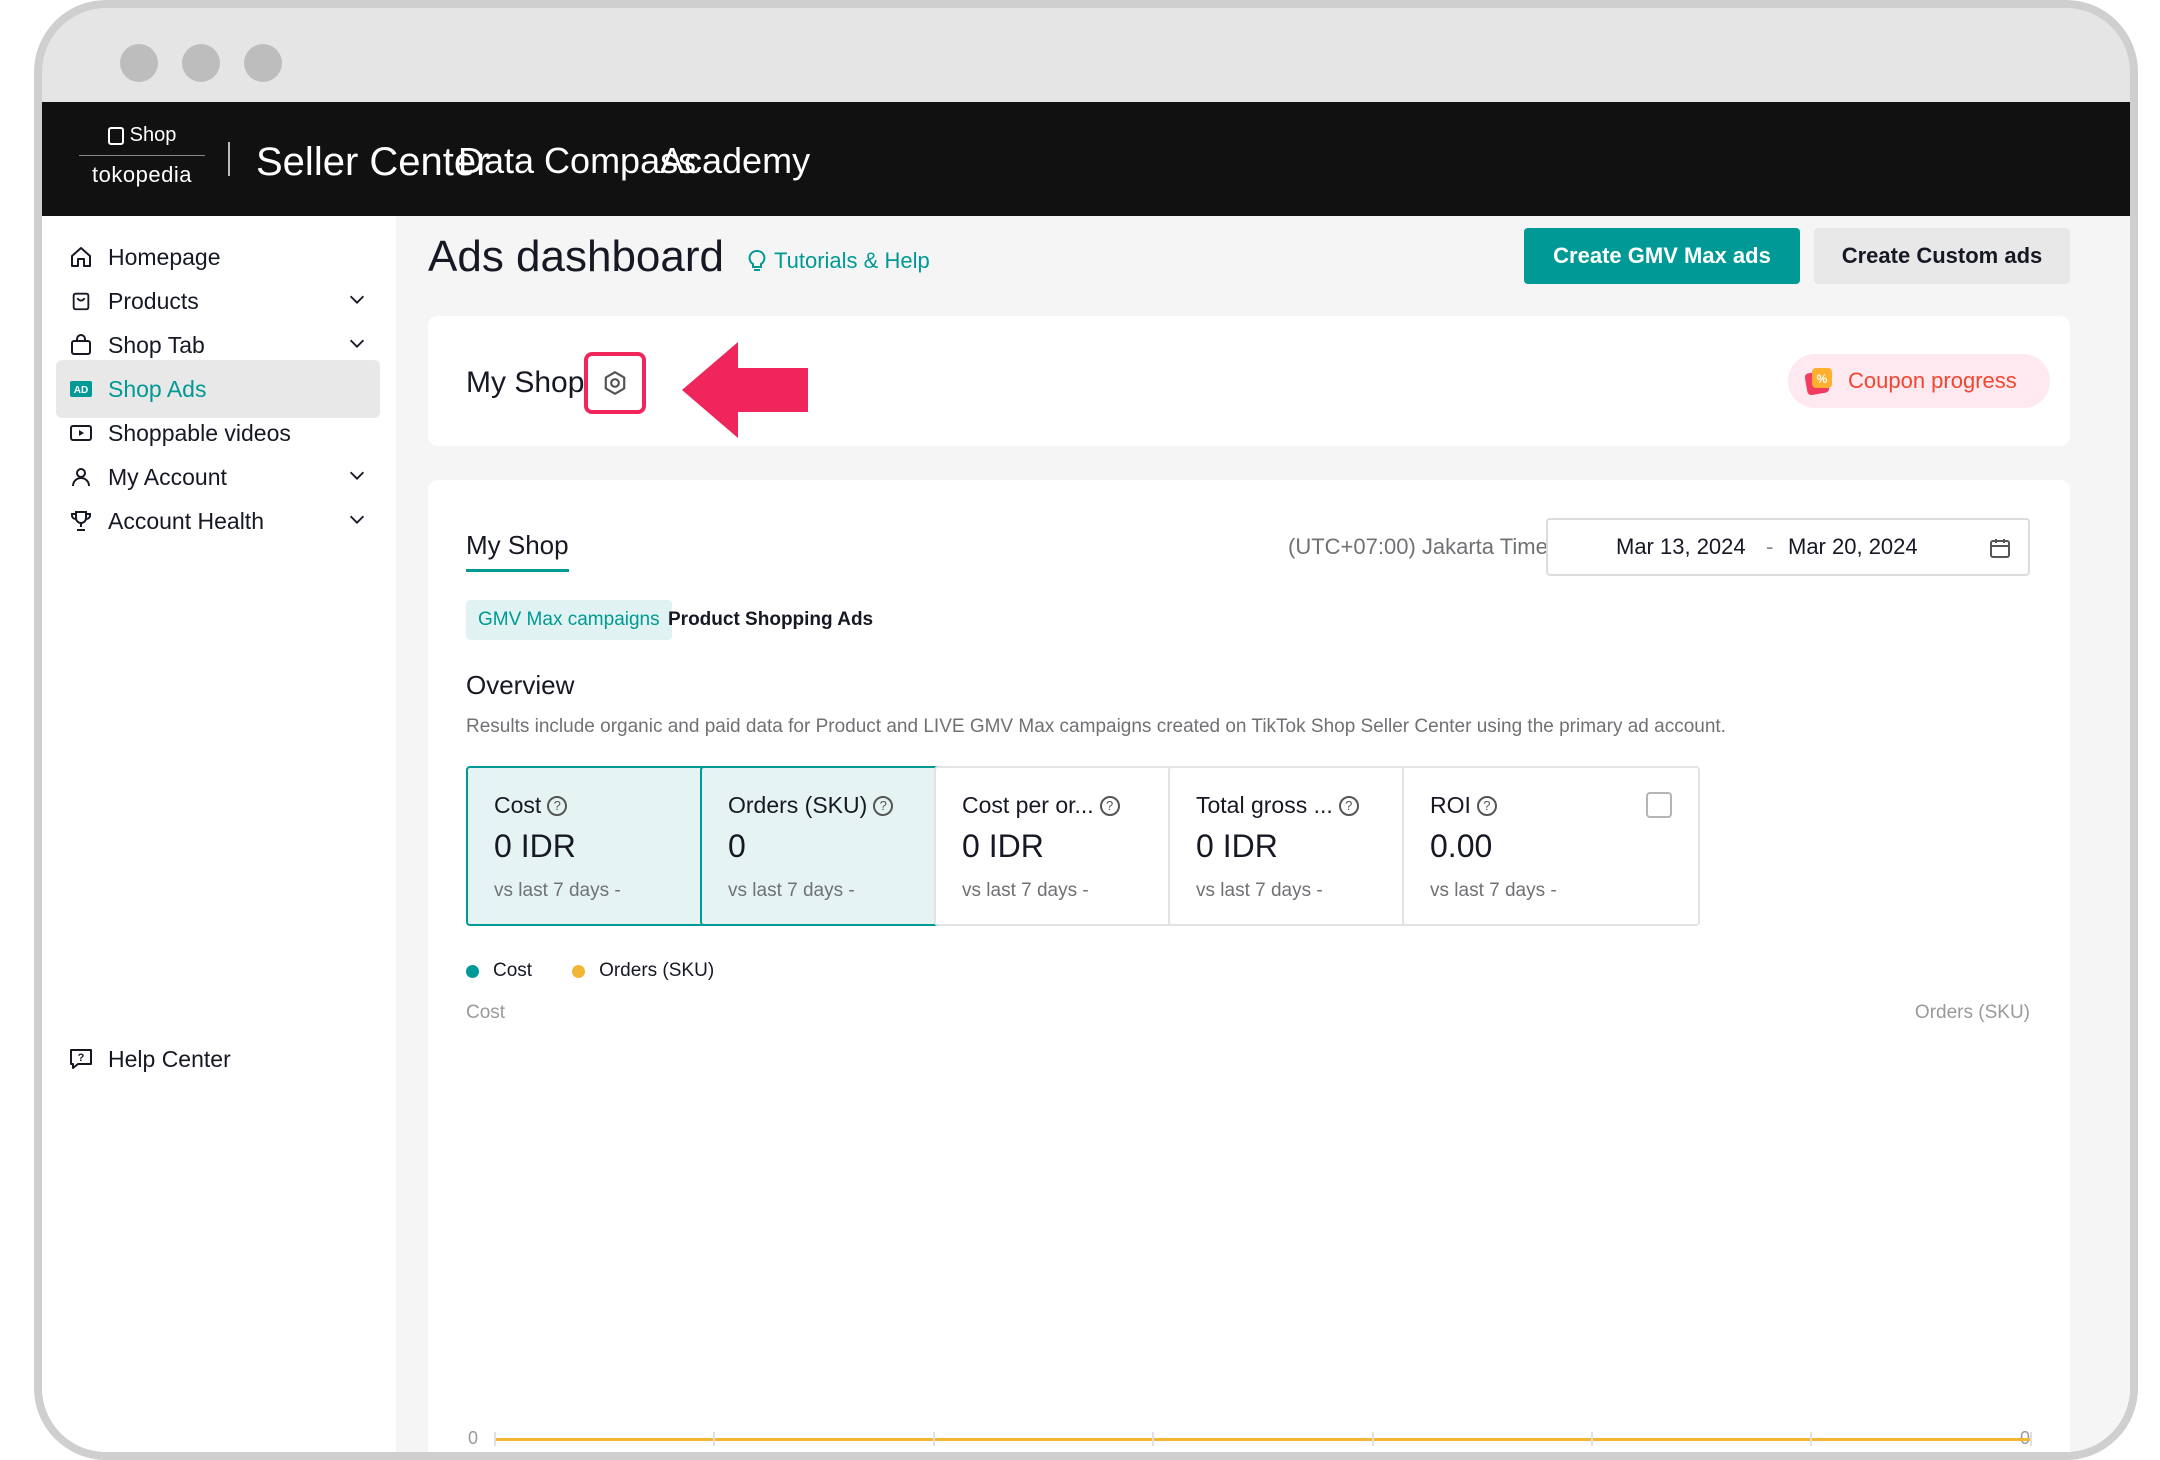  Describe the element at coordinates (525, 382) in the screenshot. I see `shop-name: My Shop` at that location.